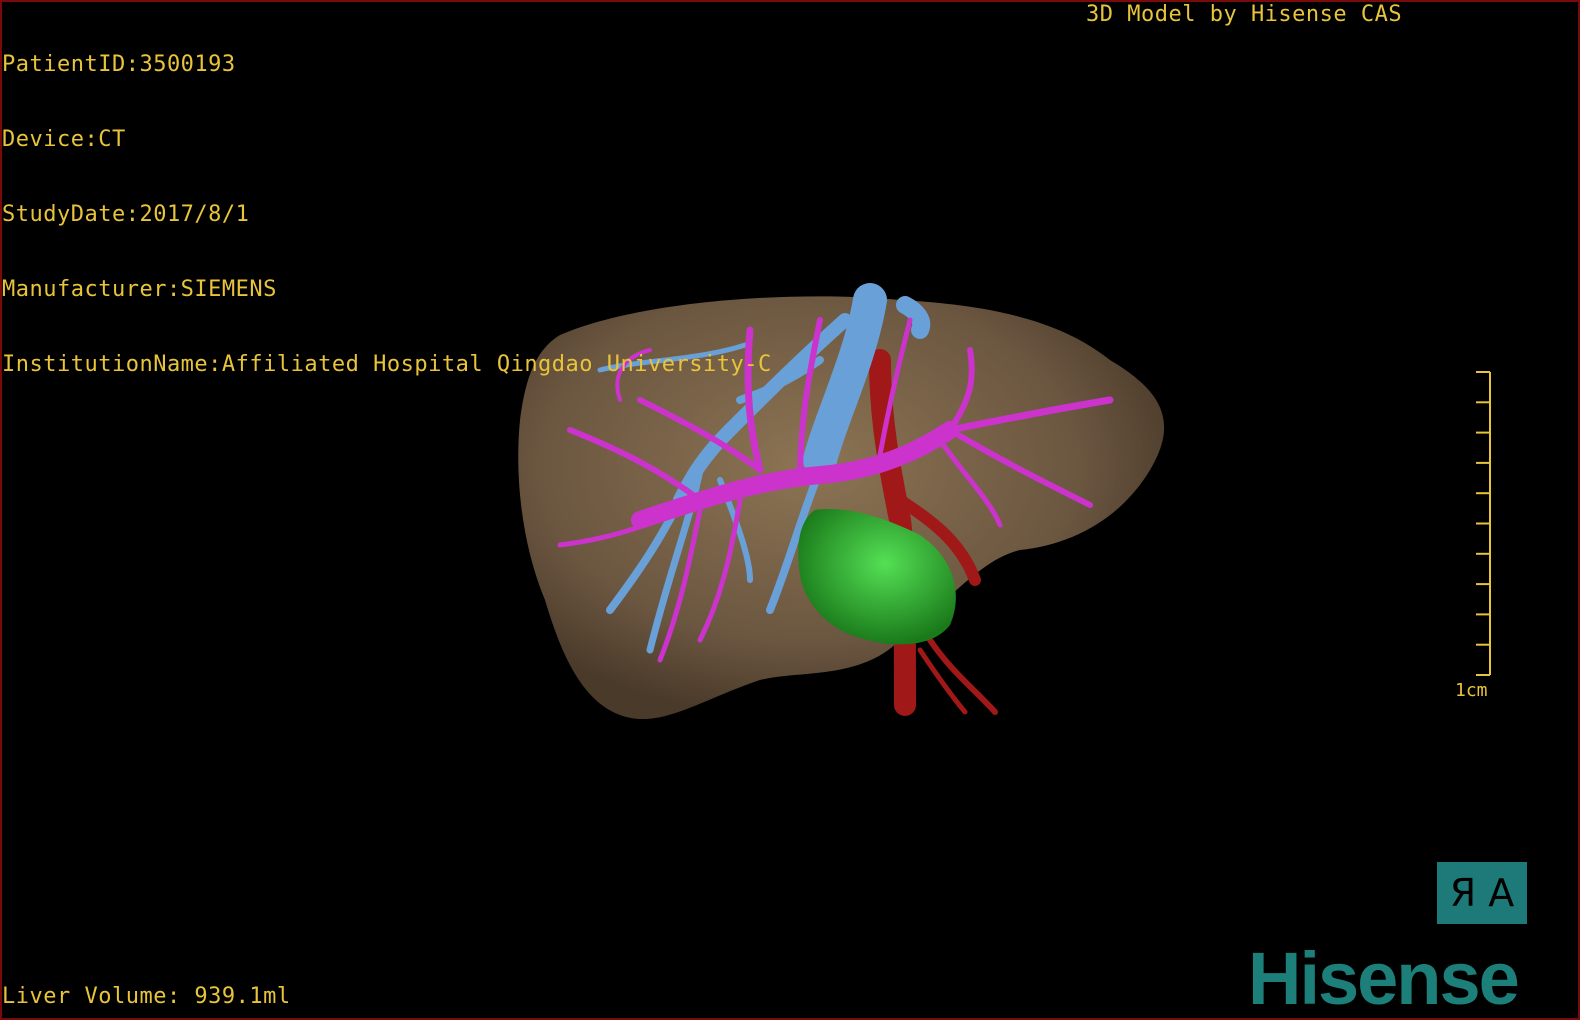 The height and width of the screenshot is (1020, 1580). What do you see at coordinates (1483, 523) in the screenshot?
I see `scale-bar` at bounding box center [1483, 523].